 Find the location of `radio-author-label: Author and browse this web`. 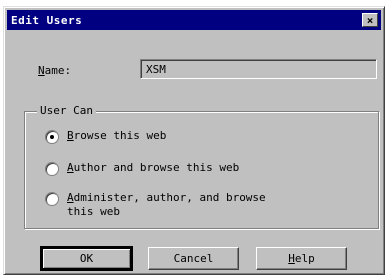

radio-author-label: Author and browse this web is located at coordinates (153, 167).